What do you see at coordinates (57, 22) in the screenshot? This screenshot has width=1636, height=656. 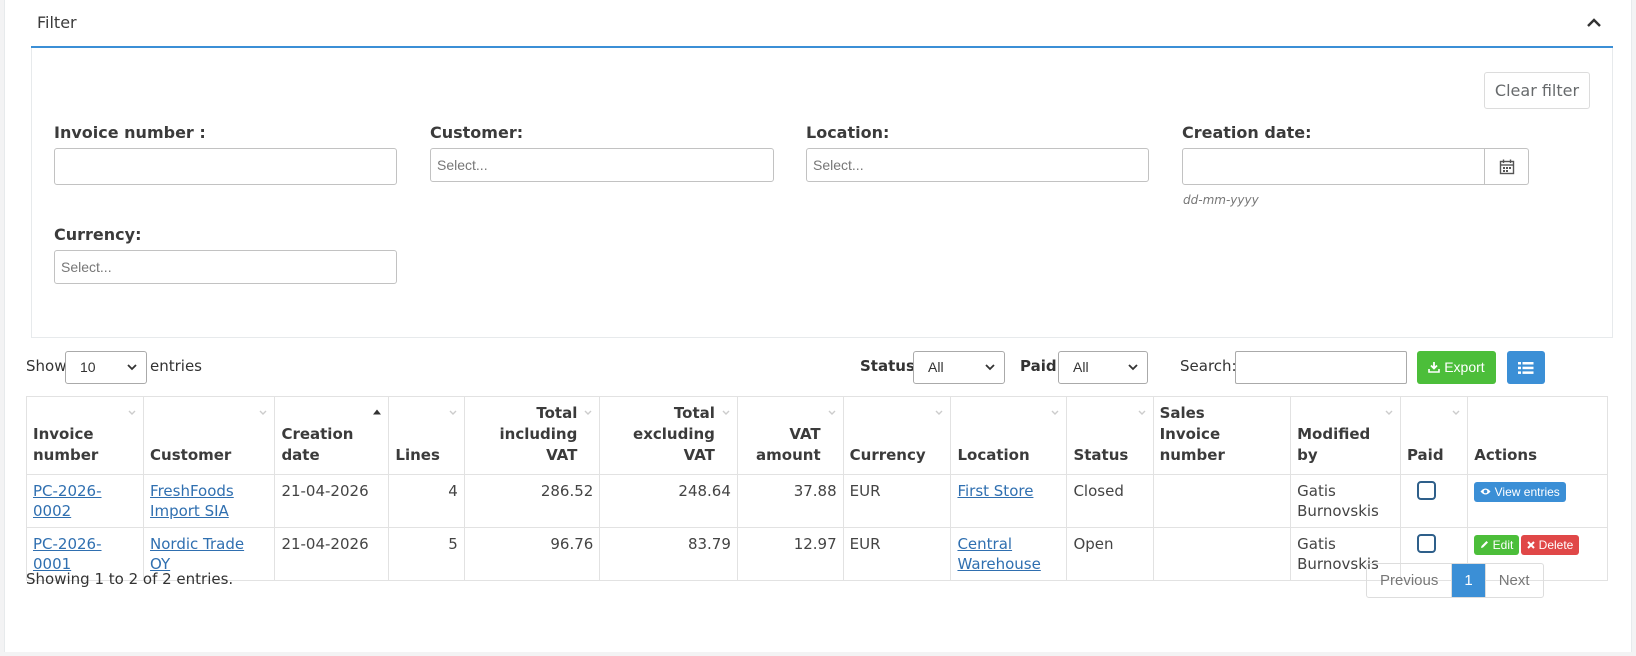 I see `filter-title: Filter` at bounding box center [57, 22].